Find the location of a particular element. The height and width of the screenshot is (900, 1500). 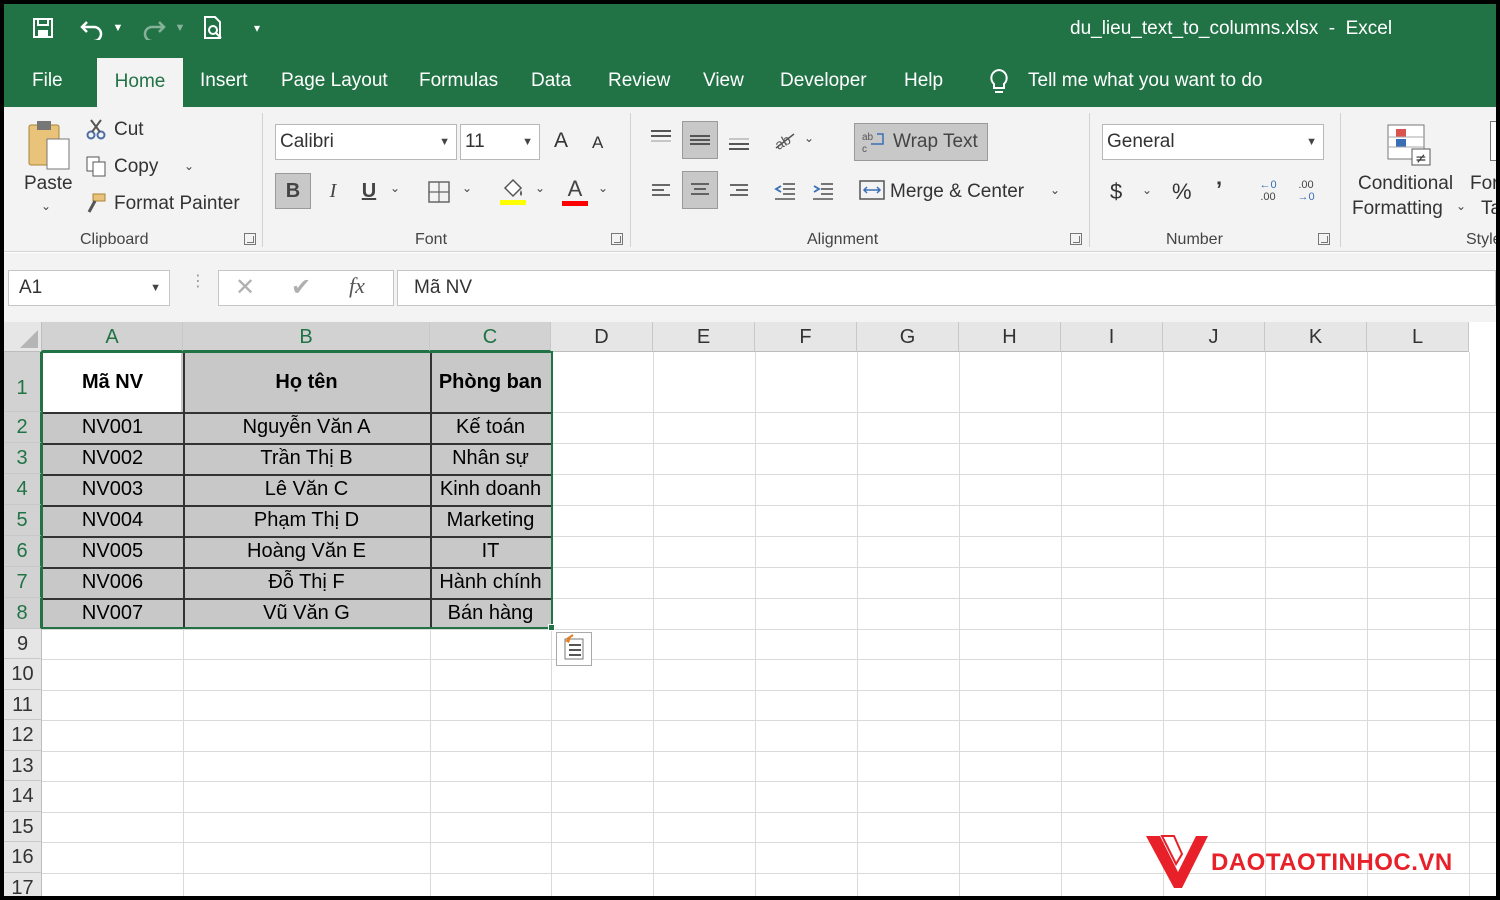

column-header-d: D is located at coordinates (602, 337).